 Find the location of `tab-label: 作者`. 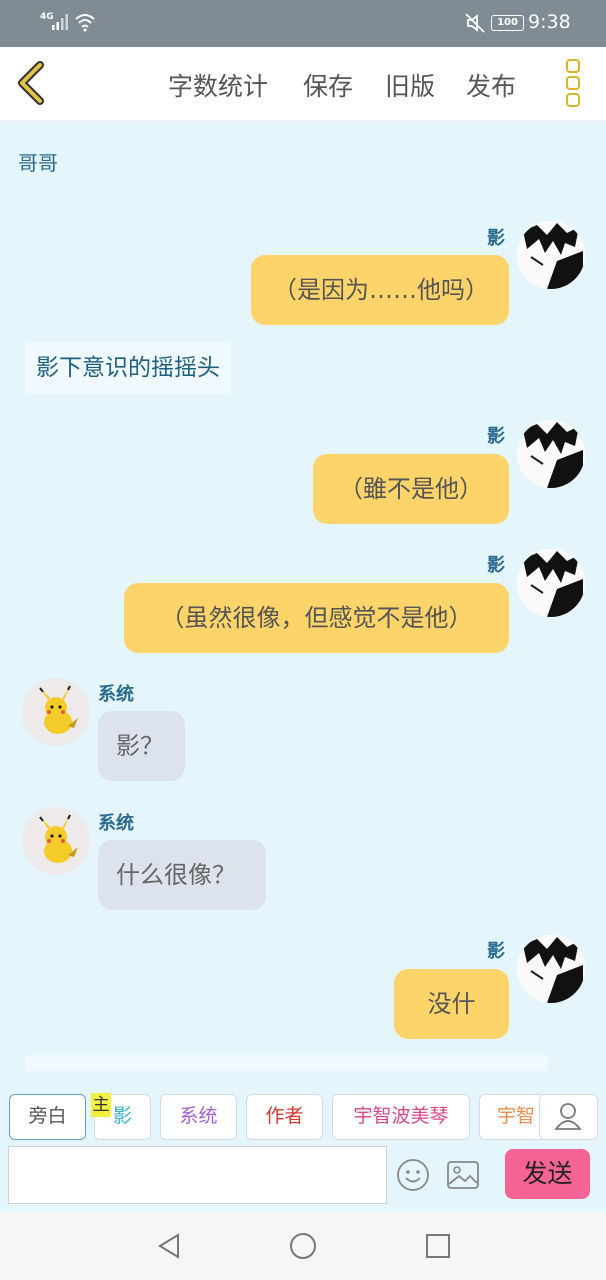

tab-label: 作者 is located at coordinates (284, 1116).